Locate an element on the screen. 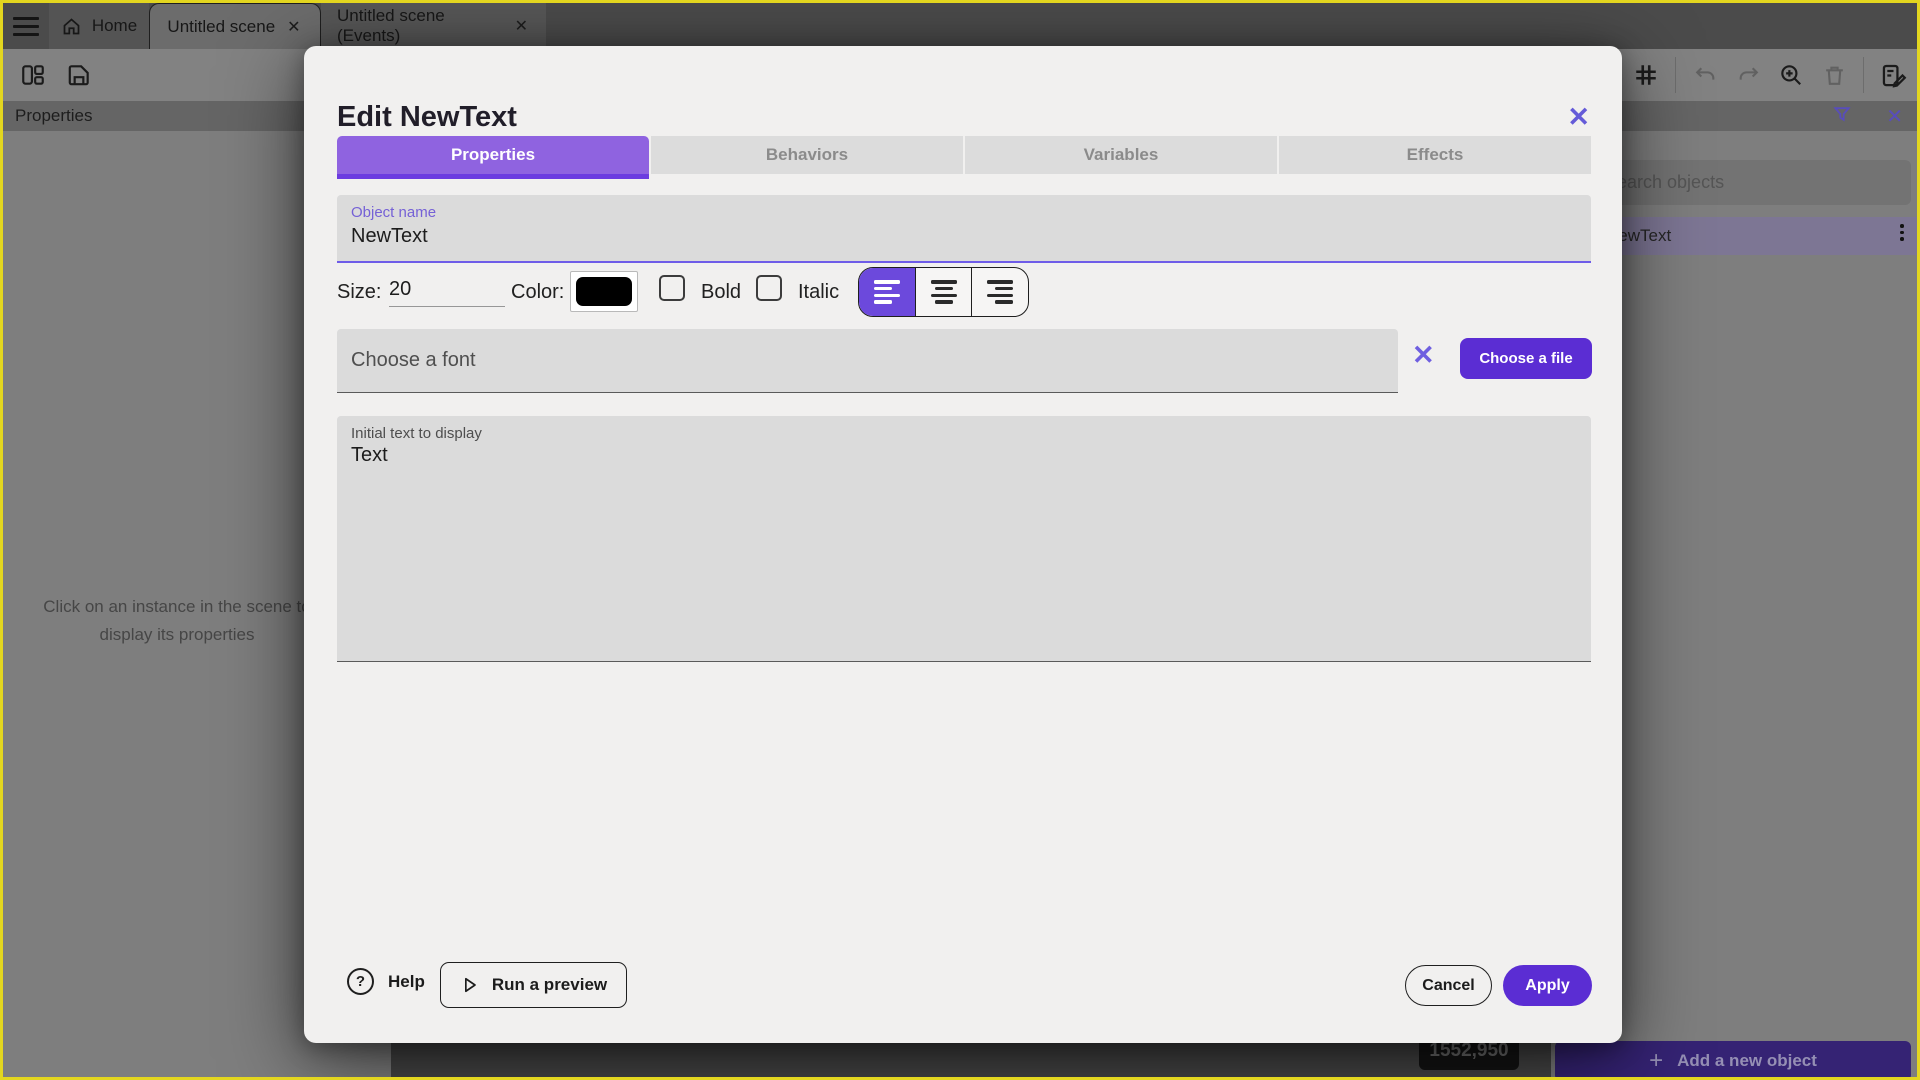  edit-sheet-icon is located at coordinates (1893, 75).